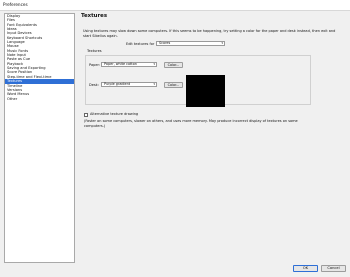 The image size is (350, 277). Describe the element at coordinates (114, 114) in the screenshot. I see `alternative-texture-label: Alternative texture drawing` at that location.